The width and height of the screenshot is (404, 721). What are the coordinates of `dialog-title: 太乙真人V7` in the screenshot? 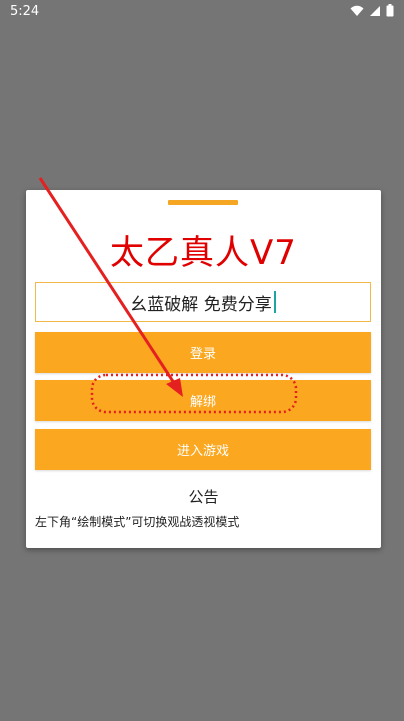 It's located at (203, 253).